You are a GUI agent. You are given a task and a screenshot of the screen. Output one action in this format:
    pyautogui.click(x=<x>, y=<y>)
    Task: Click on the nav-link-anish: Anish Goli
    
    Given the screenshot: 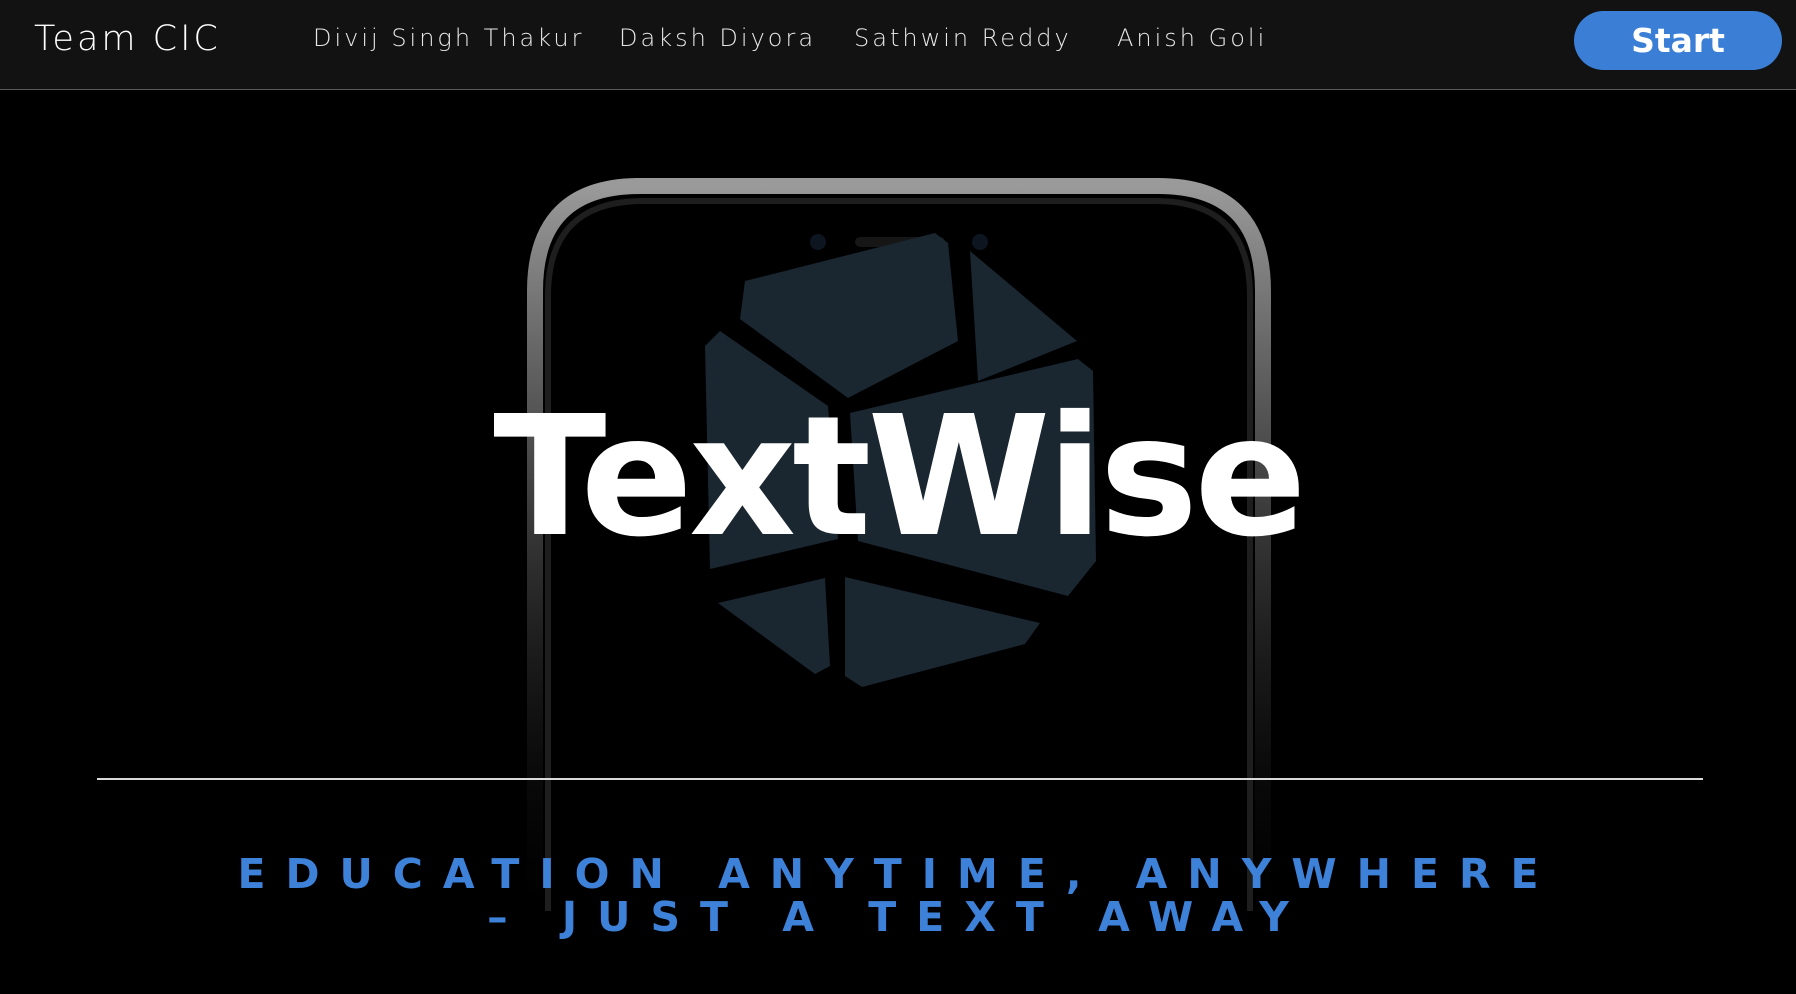 What is the action you would take?
    pyautogui.click(x=1192, y=38)
    